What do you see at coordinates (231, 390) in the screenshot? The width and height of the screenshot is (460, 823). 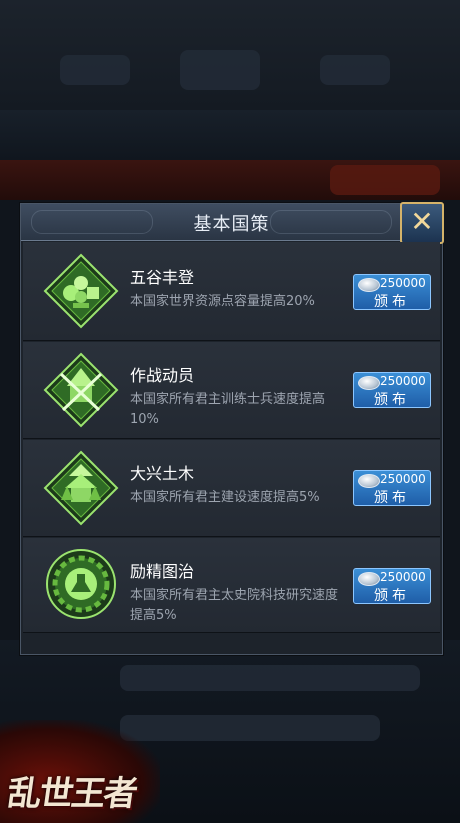 I see `policy-row: 作战动员 本国家所有君主训练士兵速度提高10% 250000 颁布` at bounding box center [231, 390].